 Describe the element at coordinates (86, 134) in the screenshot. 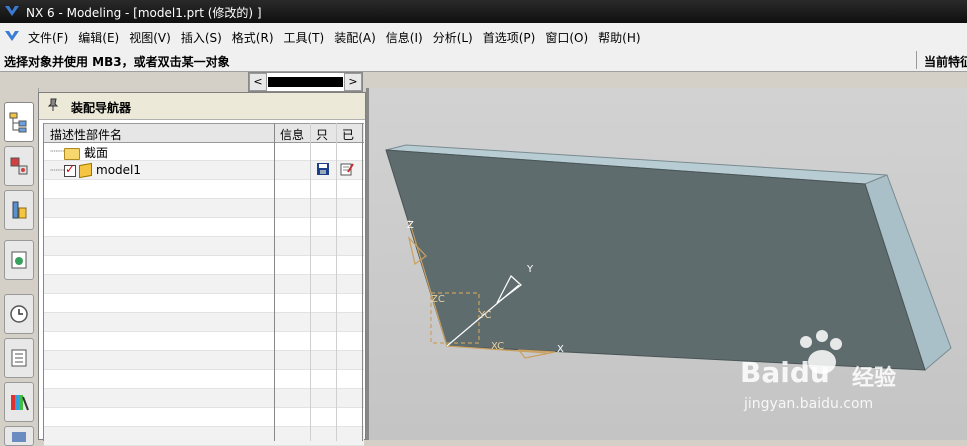

I see `column-header-name: 描述性部件名` at that location.